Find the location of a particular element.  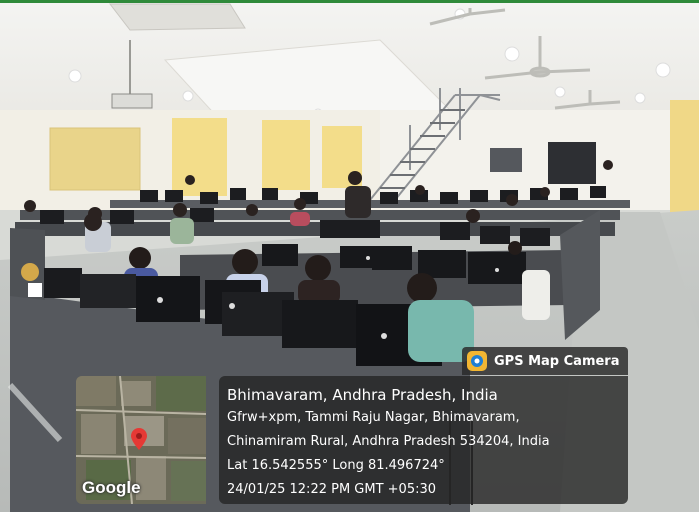

ceiling-vent is located at coordinates (177, 17).